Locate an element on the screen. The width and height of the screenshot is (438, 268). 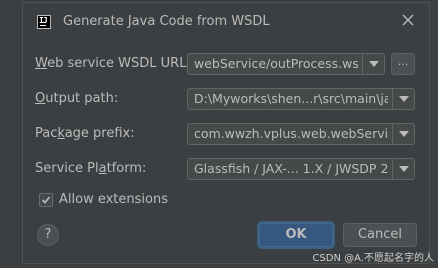
title-bar: IJ Generate Java Code from WSDL is located at coordinates (226, 21).